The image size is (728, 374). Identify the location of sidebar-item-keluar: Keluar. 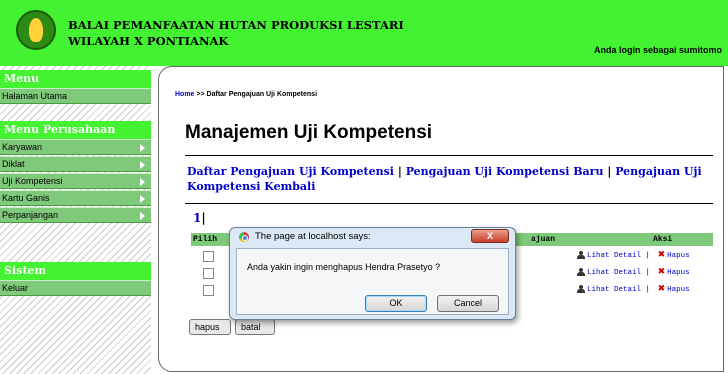
(75, 288).